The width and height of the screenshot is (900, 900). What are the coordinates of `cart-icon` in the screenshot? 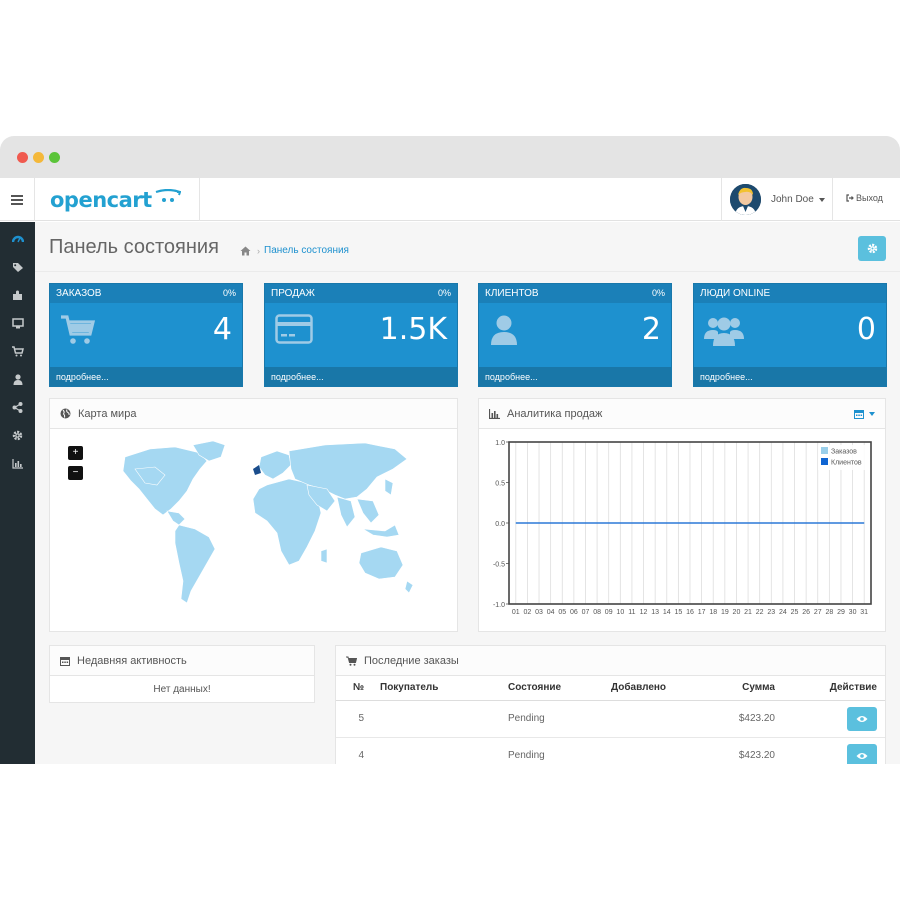 It's located at (351, 661).